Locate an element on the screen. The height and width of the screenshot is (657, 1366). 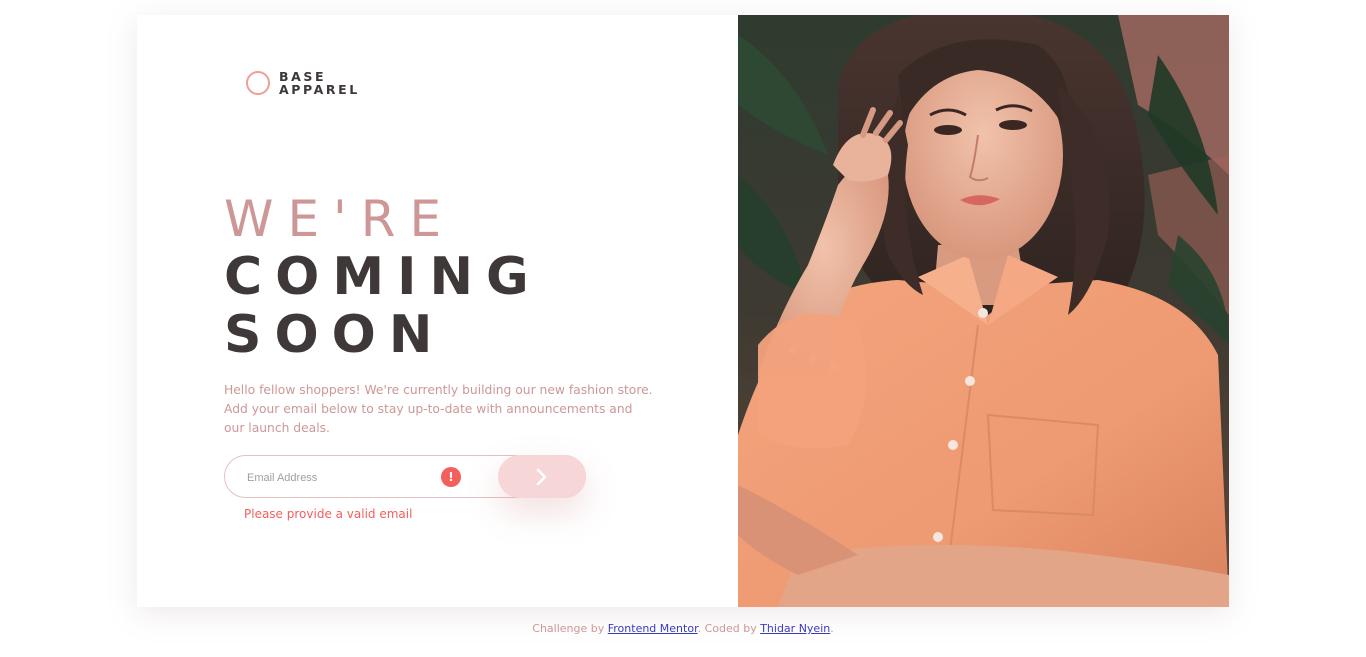
headline-coming: COMING is located at coordinates (383, 277).